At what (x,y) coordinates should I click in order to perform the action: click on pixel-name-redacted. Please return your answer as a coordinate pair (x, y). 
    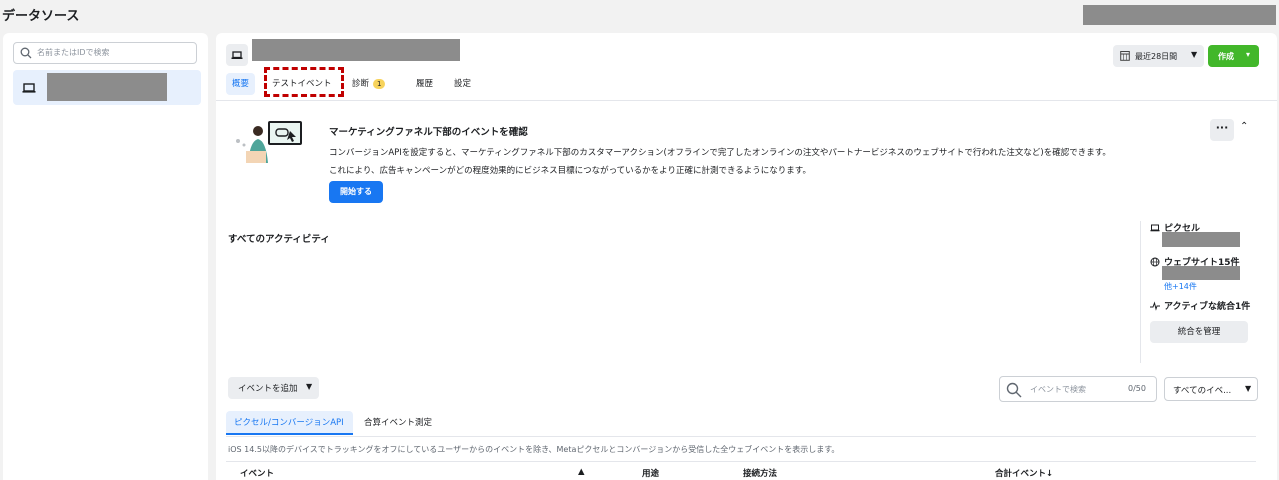
    Looking at the image, I should click on (107, 87).